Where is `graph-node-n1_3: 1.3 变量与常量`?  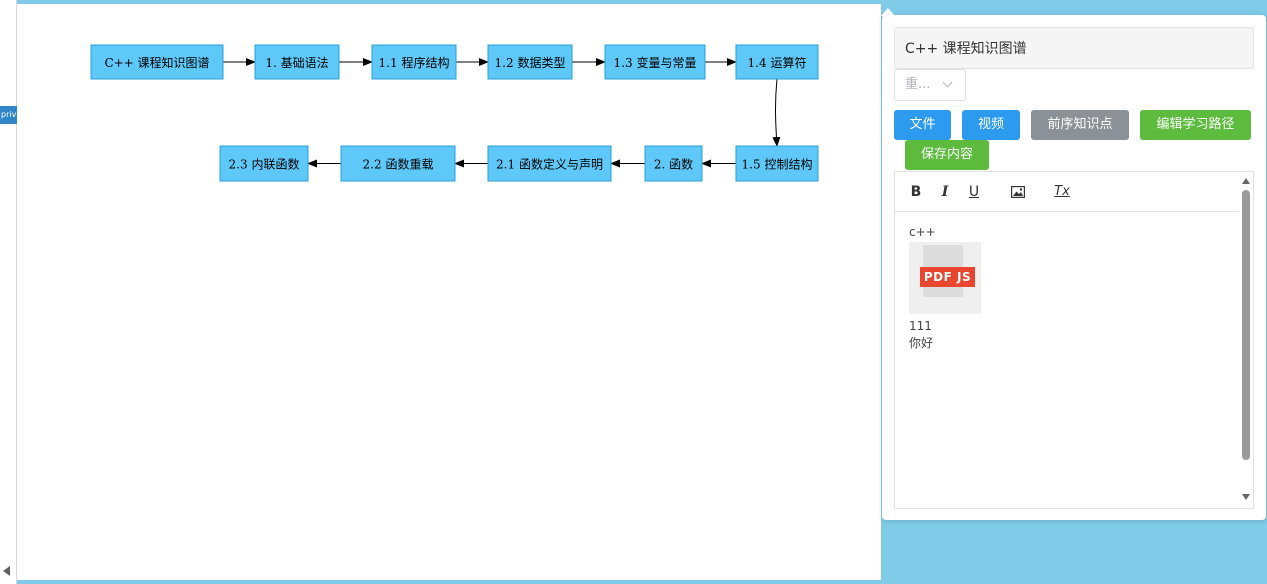
graph-node-n1_3: 1.3 变量与常量 is located at coordinates (655, 62).